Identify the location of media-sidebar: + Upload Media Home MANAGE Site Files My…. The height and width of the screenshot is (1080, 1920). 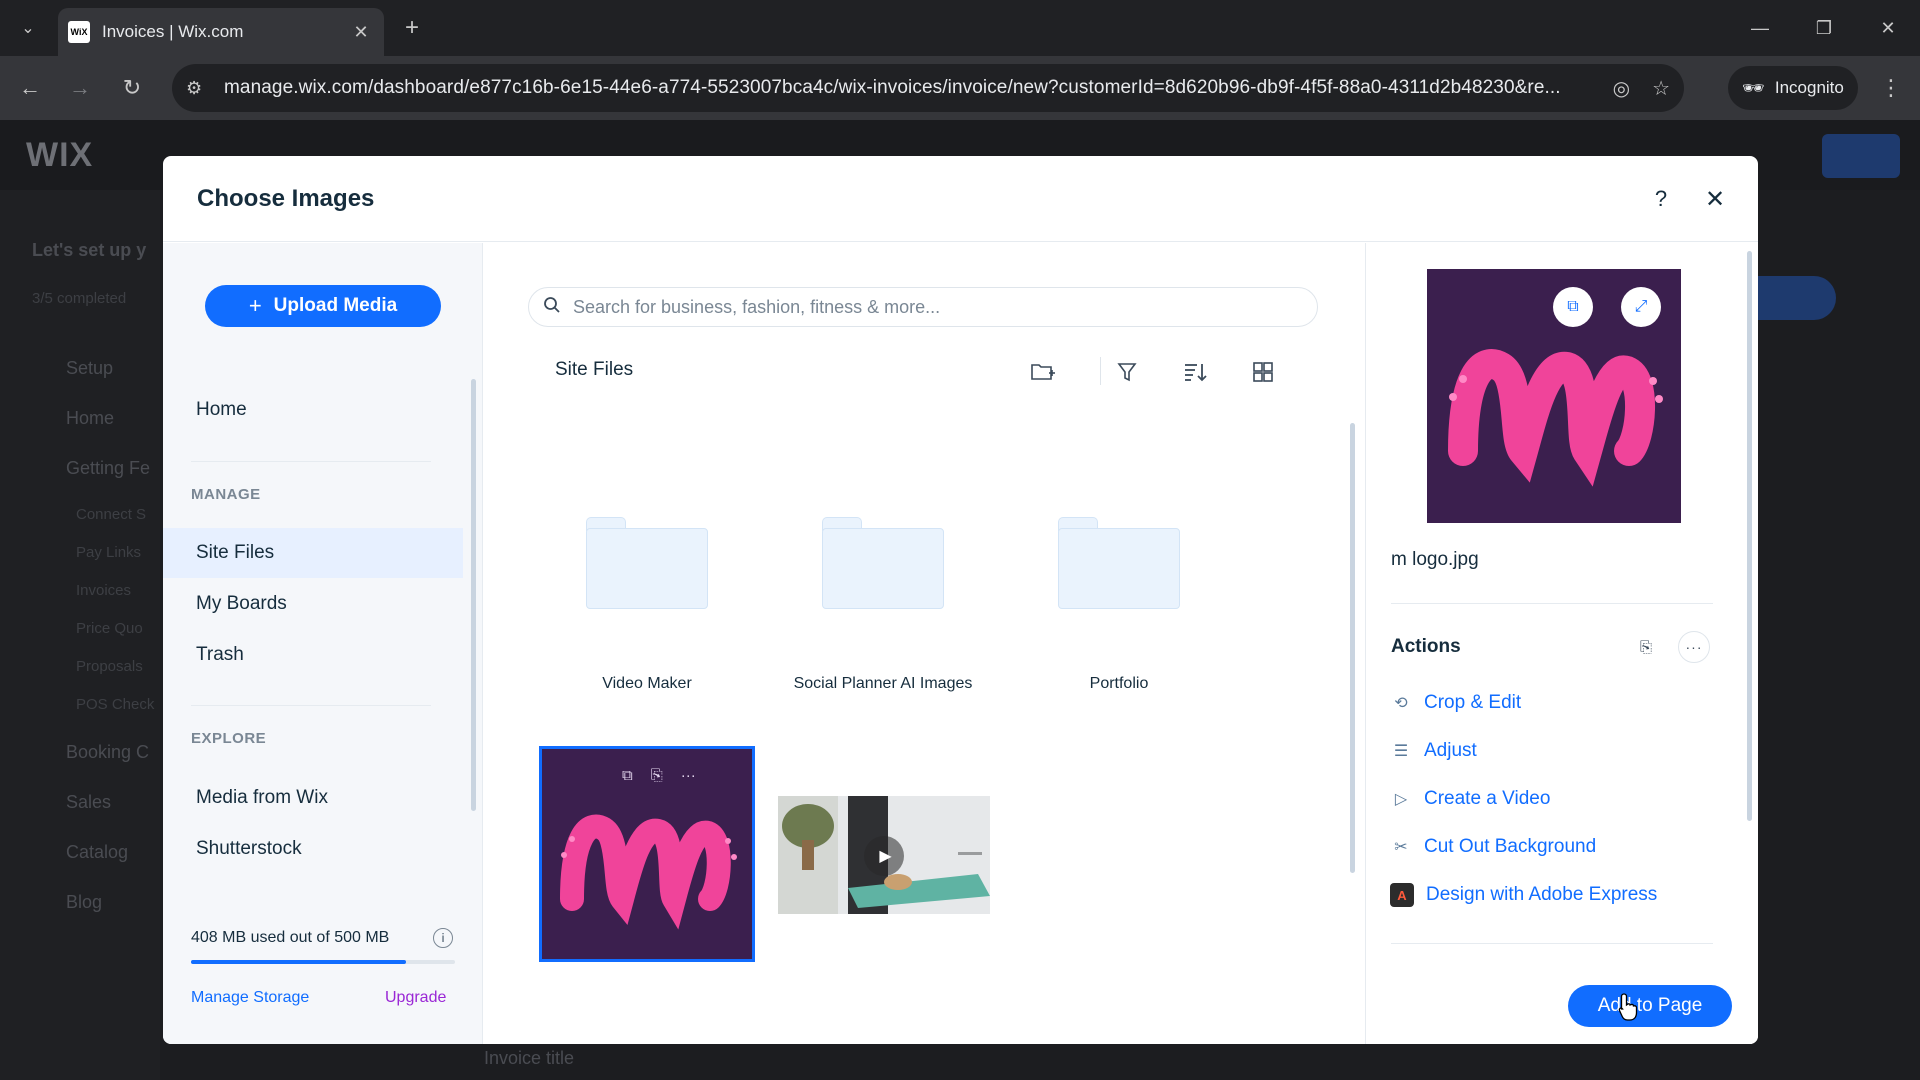
(323, 643).